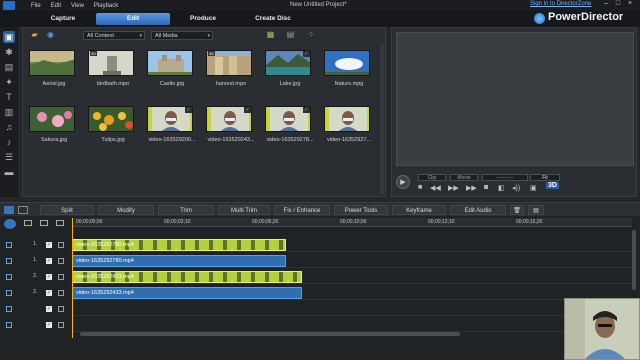 The width and height of the screenshot is (640, 360). What do you see at coordinates (126, 210) in the screenshot?
I see `modify-button: Modify` at bounding box center [126, 210].